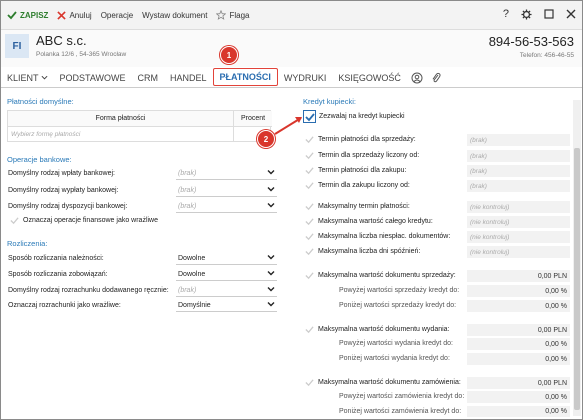 The image size is (583, 420). Describe the element at coordinates (518, 222) in the screenshot. I see `max-credit-value: (nie kontroluj)` at that location.